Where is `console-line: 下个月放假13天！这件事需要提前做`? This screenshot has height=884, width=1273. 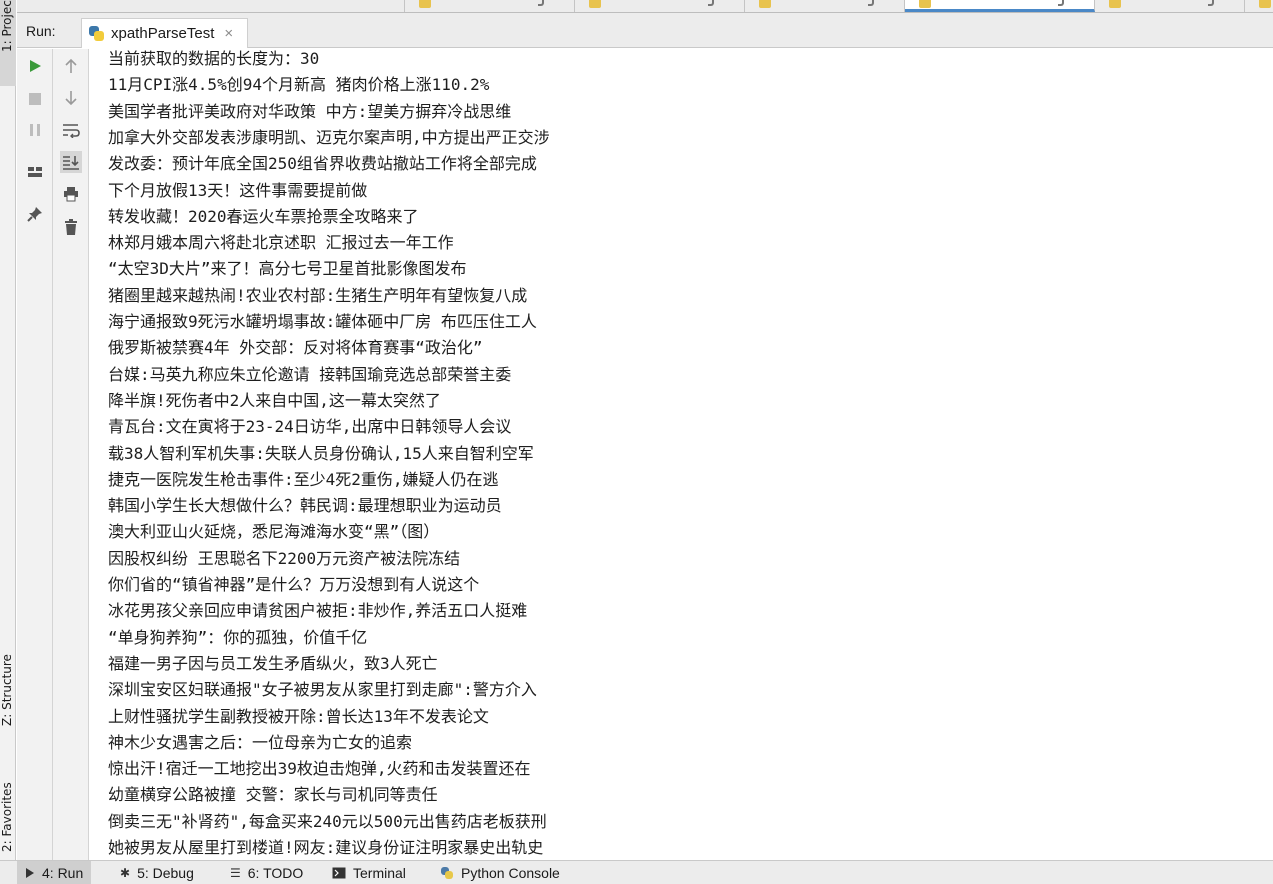
console-line: 下个月放假13天！这件事需要提前做 is located at coordinates (238, 190).